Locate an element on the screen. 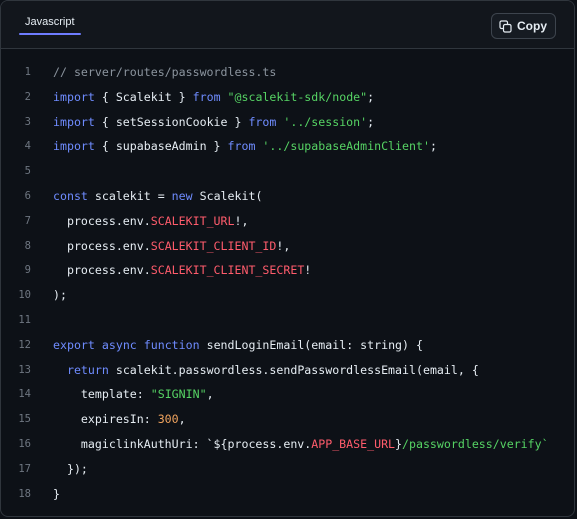 The height and width of the screenshot is (519, 577). code-text: // server/routes/passwordless.ts is located at coordinates (164, 72).